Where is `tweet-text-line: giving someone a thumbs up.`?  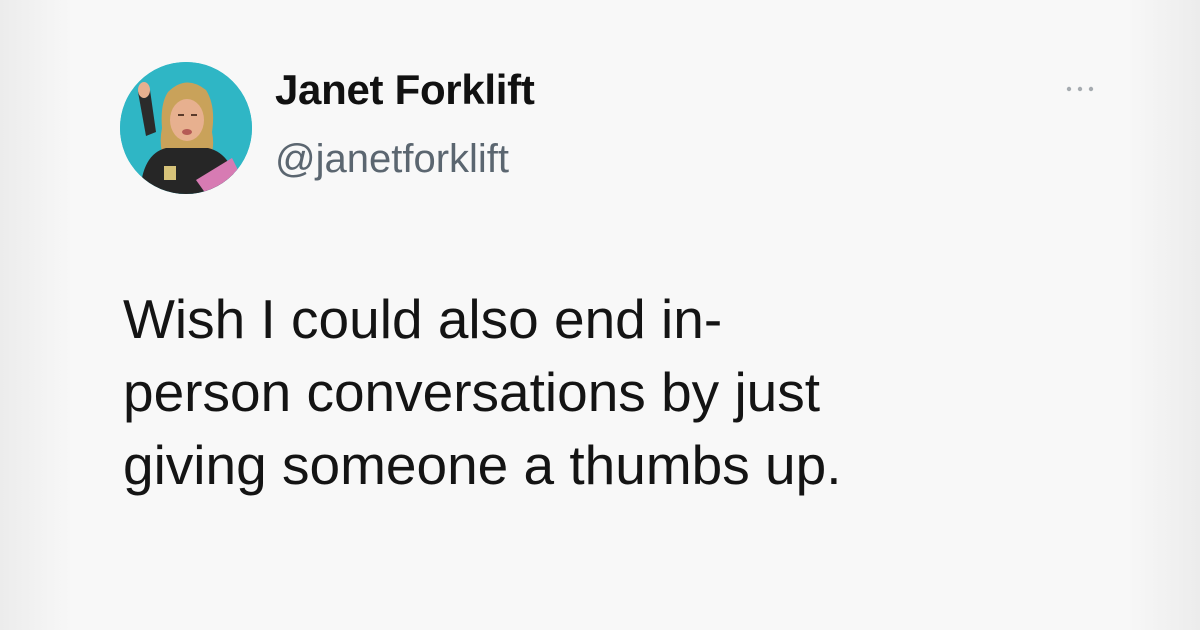 tweet-text-line: giving someone a thumbs up. is located at coordinates (482, 465).